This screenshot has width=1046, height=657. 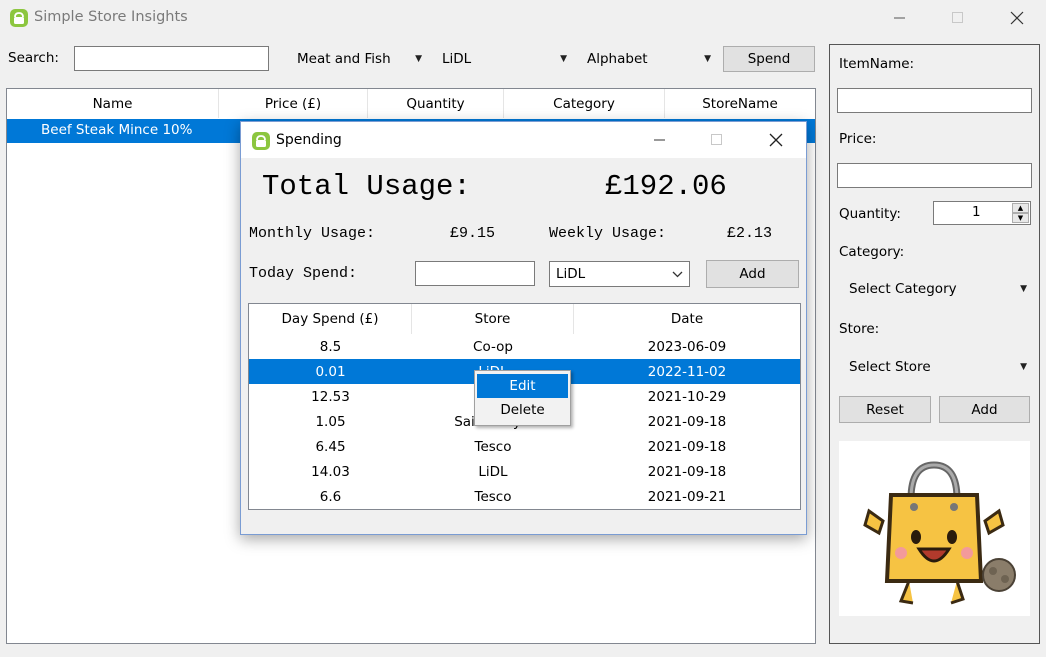 What do you see at coordinates (524, 471) in the screenshot?
I see `table-row: 14.03 LiDL 2021-09-18` at bounding box center [524, 471].